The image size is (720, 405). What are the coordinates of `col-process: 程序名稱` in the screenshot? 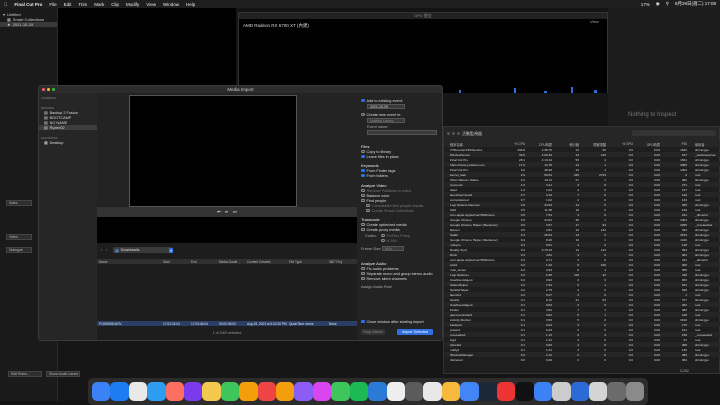 It's located at (473, 144).